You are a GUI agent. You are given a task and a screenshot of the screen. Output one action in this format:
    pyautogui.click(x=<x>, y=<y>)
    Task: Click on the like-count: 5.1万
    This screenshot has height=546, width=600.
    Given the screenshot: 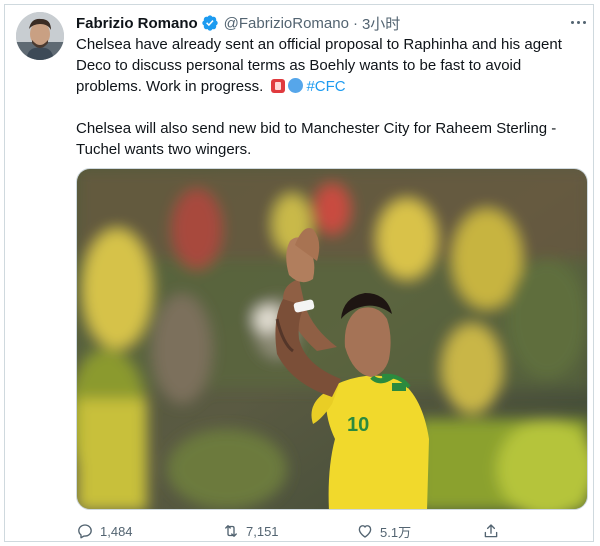 What is the action you would take?
    pyautogui.click(x=396, y=532)
    